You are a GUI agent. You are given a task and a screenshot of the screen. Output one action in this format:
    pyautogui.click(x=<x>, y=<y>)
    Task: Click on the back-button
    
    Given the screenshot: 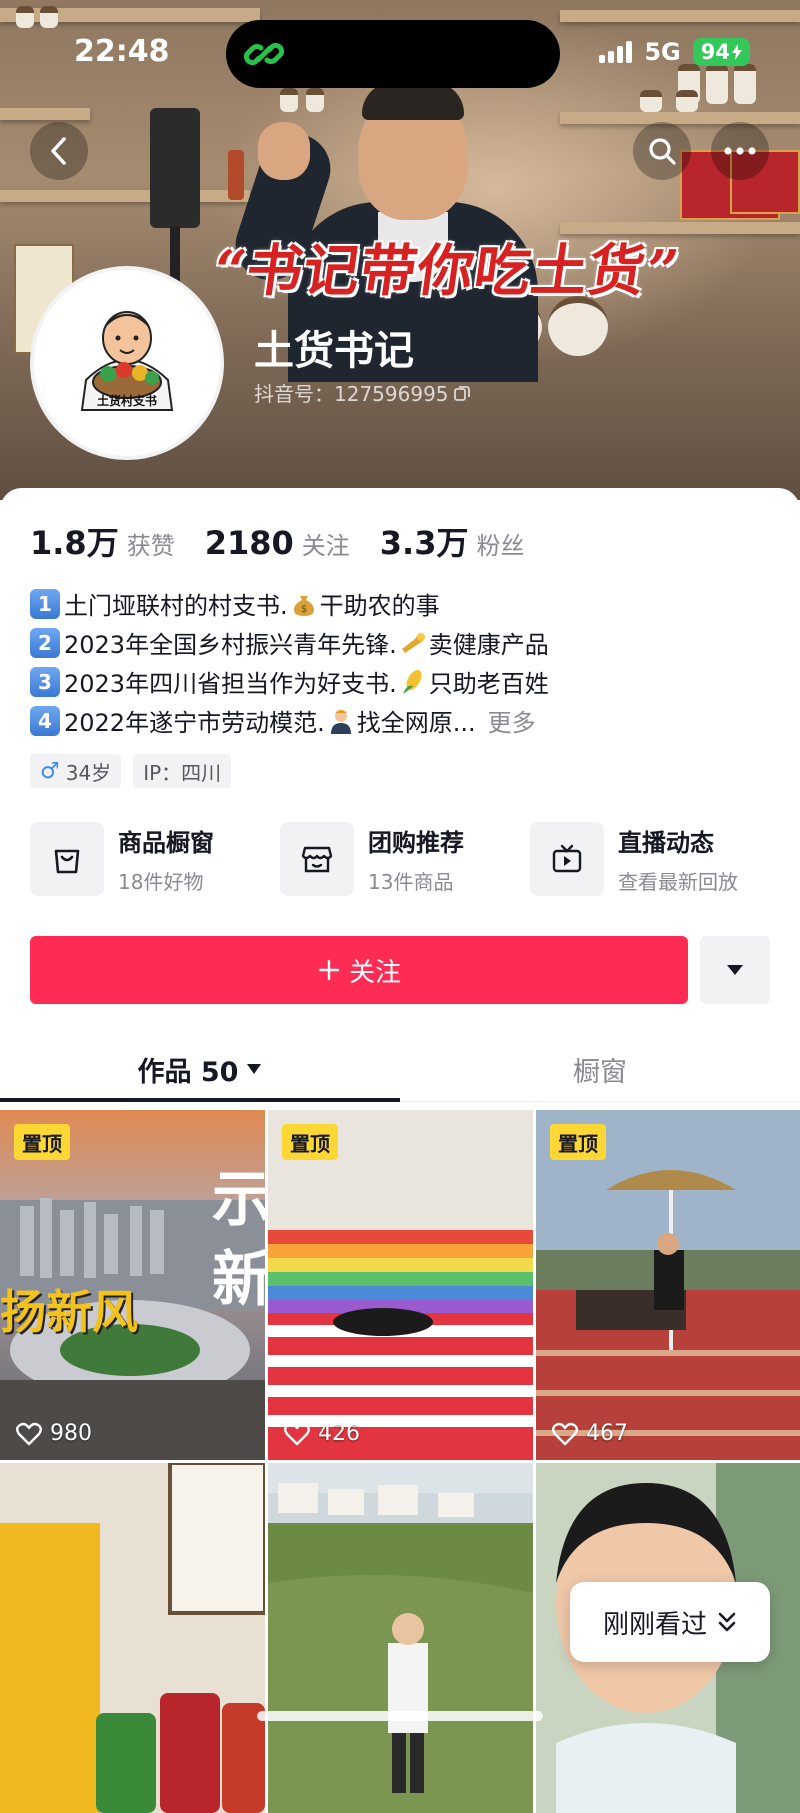 What is the action you would take?
    pyautogui.click(x=59, y=151)
    